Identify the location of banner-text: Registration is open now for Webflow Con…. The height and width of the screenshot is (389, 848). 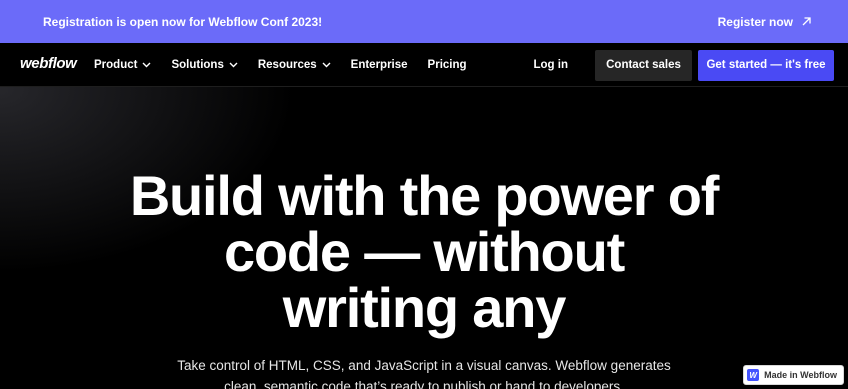
(183, 21).